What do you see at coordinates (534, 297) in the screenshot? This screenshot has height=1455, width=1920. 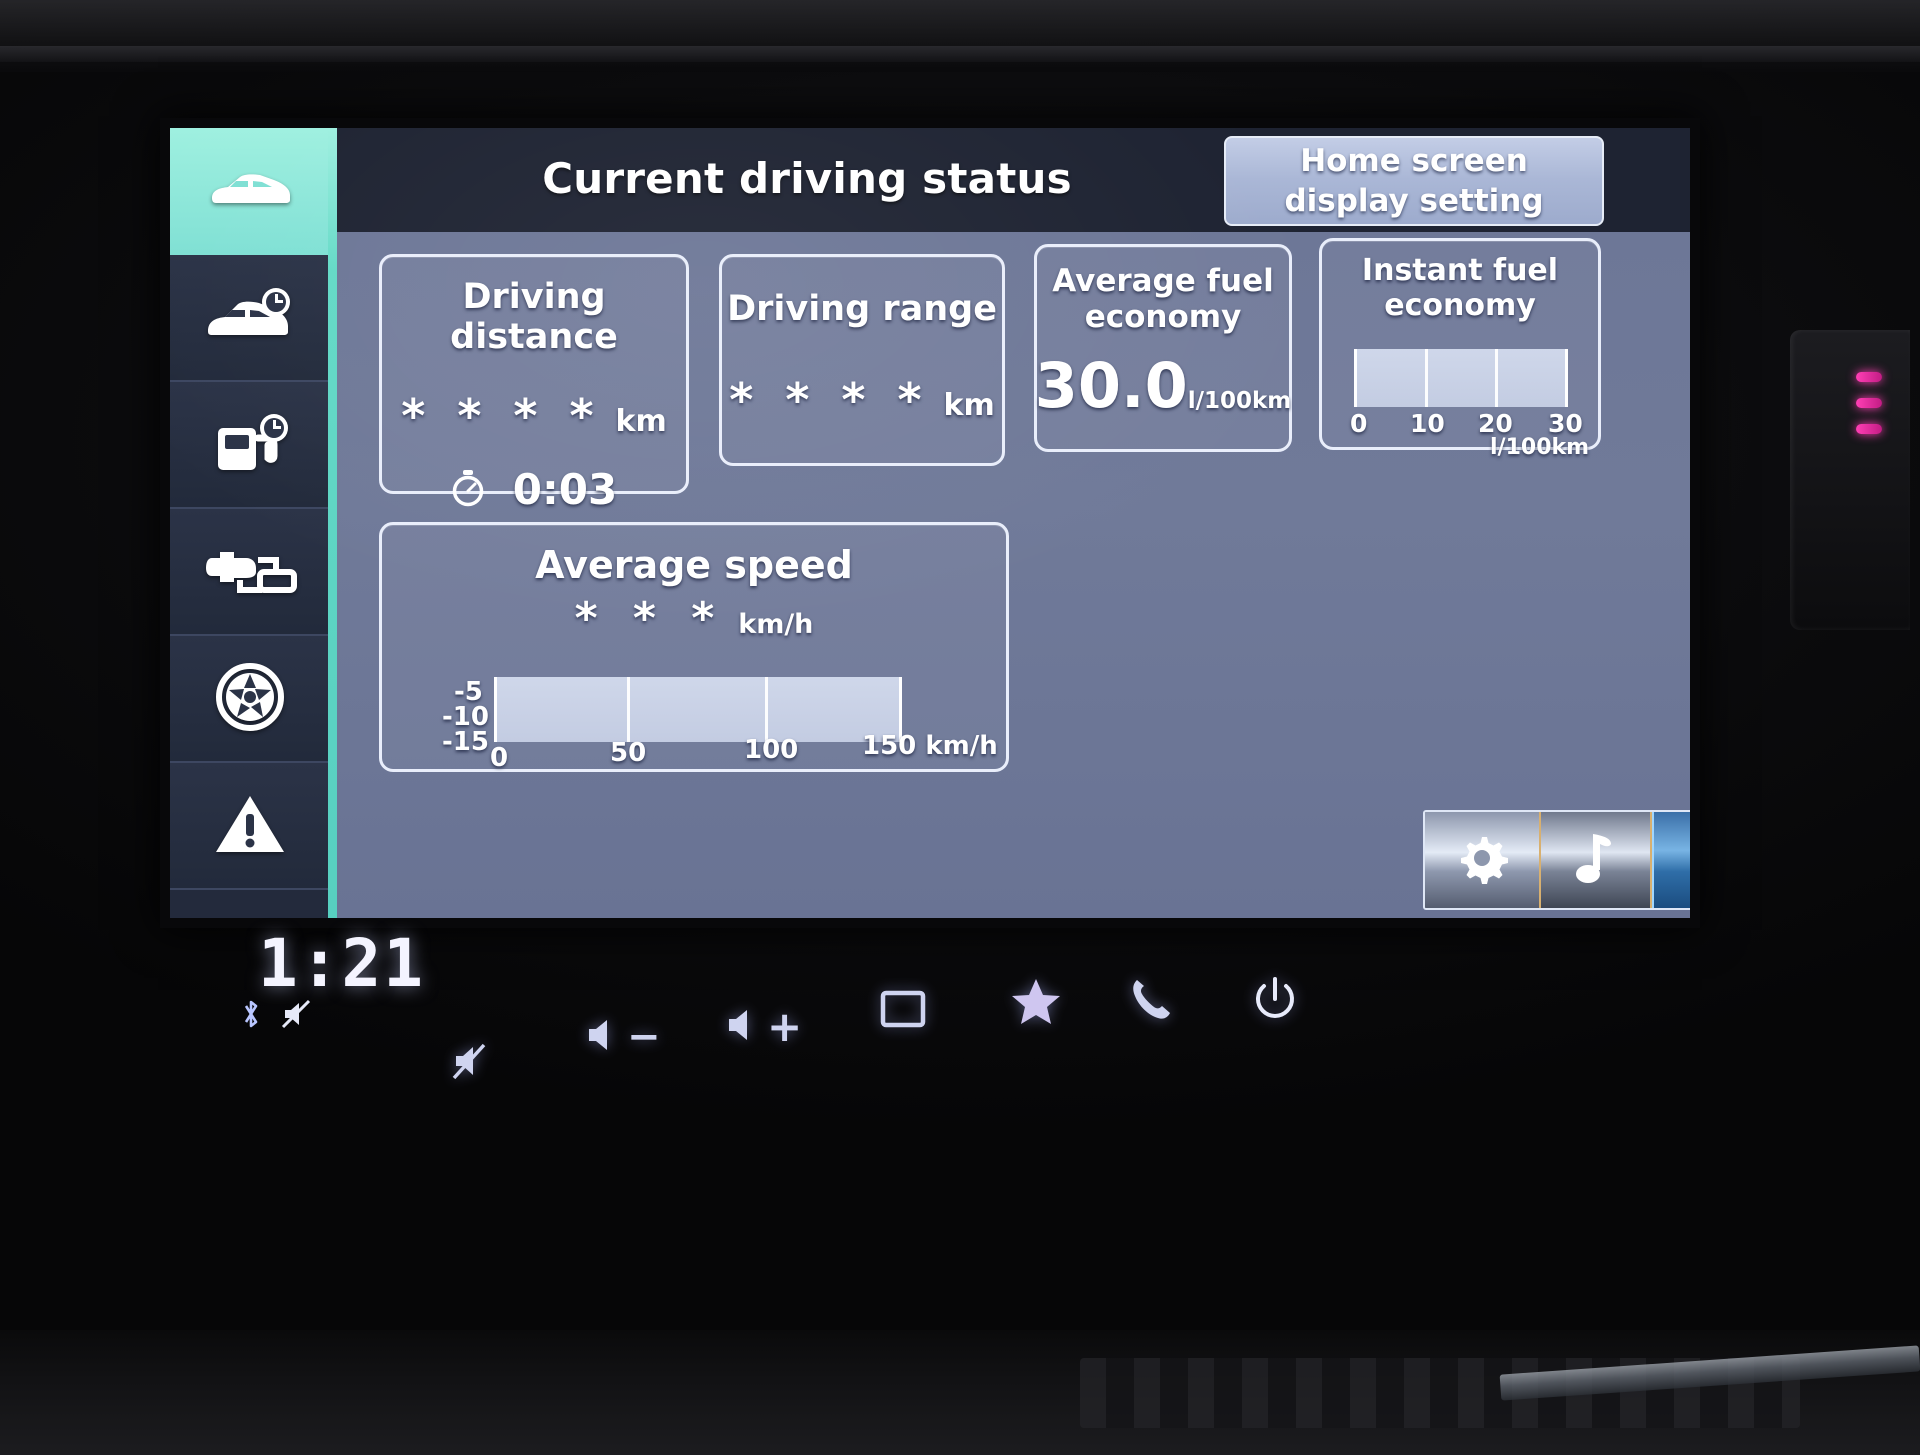 I see `driving-distance-title-line1: Driving` at bounding box center [534, 297].